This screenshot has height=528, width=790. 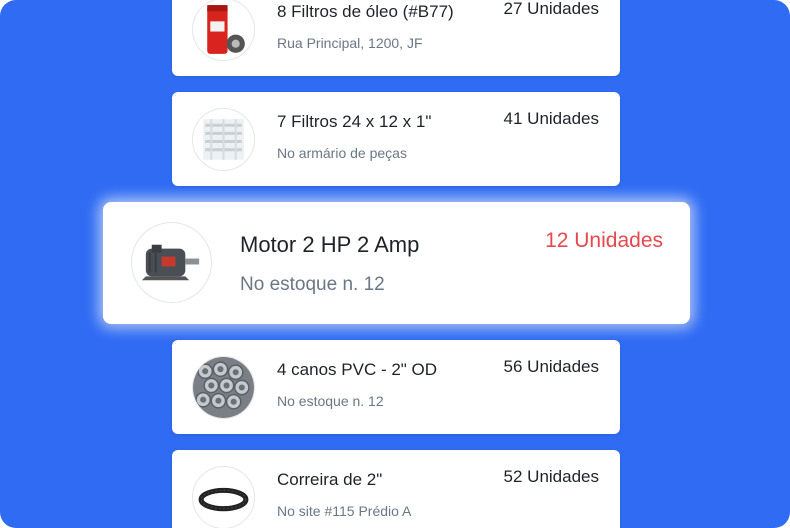 I want to click on item-quantity: 41 Unidades, so click(x=551, y=118).